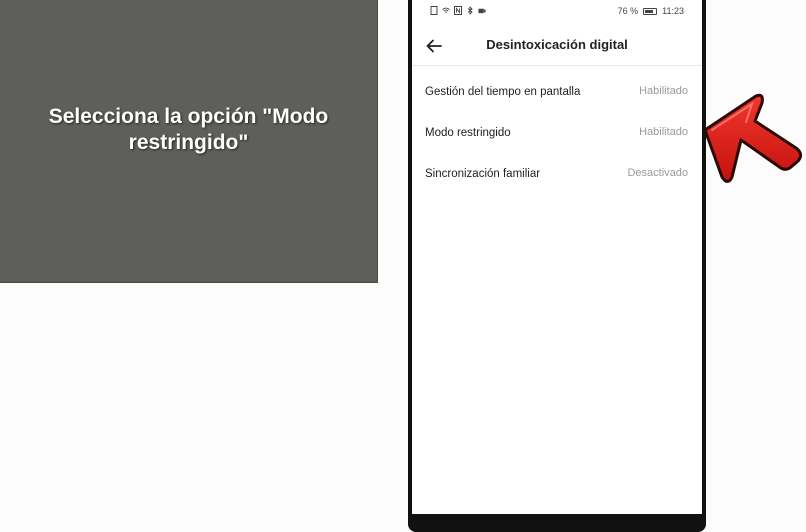 This screenshot has height=532, width=806. I want to click on page-title: Desintoxicación digital, so click(557, 44).